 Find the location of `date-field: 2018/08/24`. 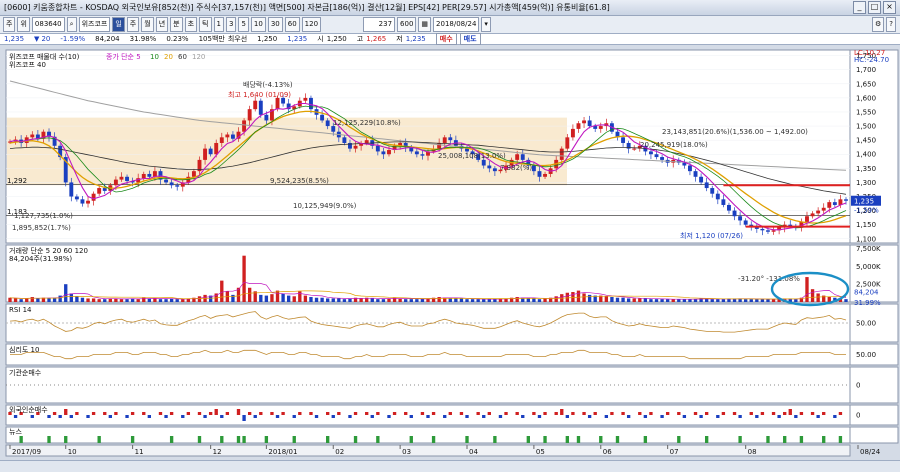

date-field: 2018/08/24 is located at coordinates (456, 24).